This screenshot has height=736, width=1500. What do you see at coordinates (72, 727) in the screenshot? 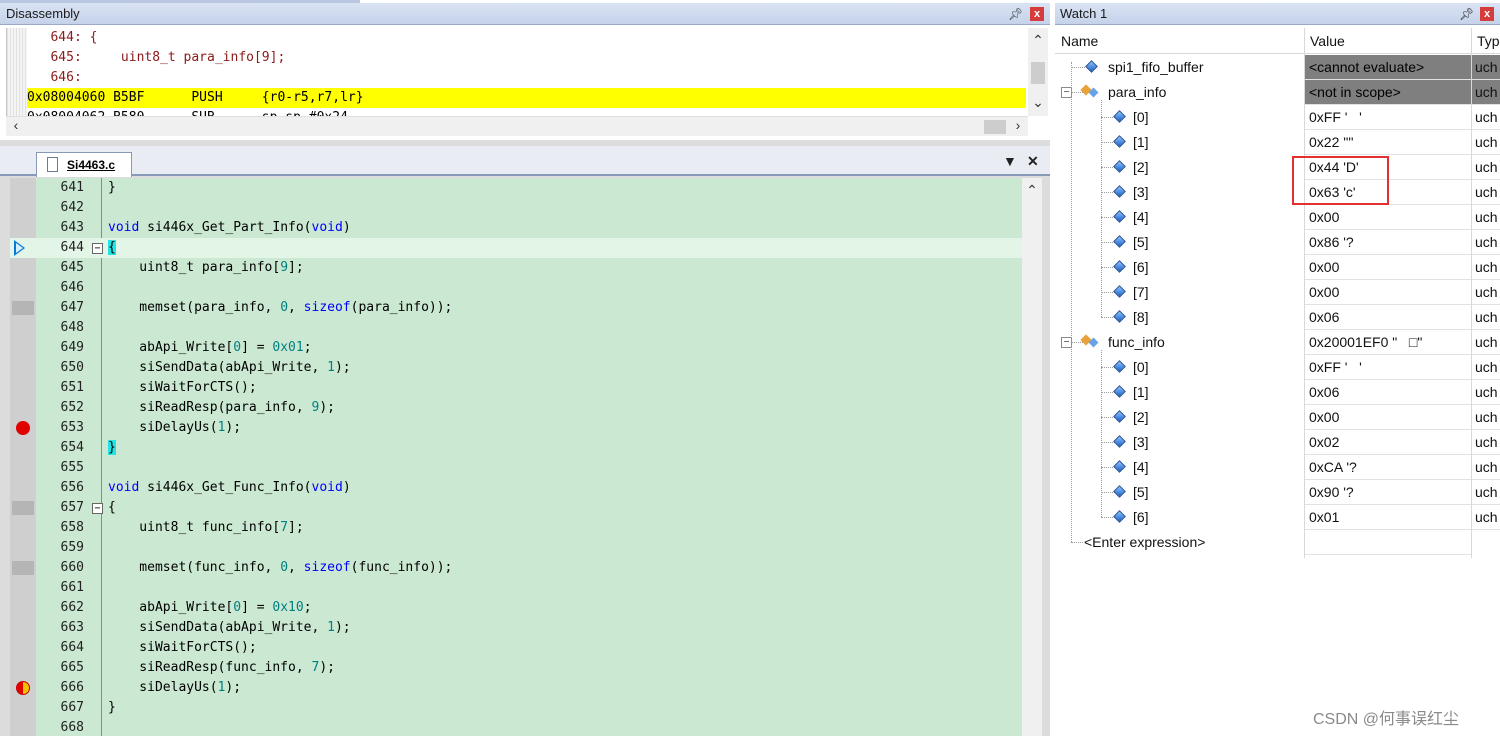
I see `line-number: 668` at bounding box center [72, 727].